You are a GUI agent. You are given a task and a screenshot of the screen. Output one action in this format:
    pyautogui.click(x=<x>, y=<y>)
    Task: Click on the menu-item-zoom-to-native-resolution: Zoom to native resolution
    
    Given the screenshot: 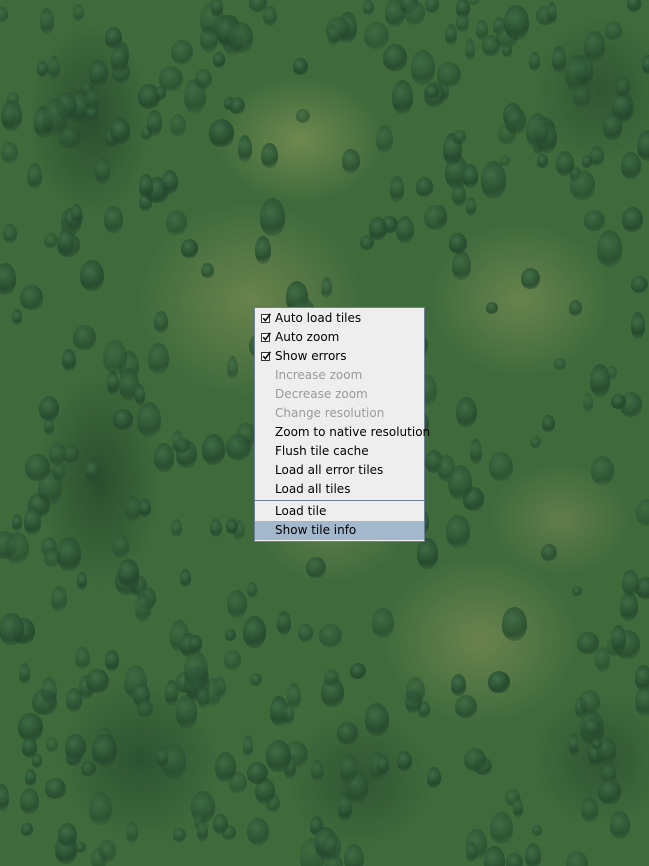 What is the action you would take?
    pyautogui.click(x=342, y=432)
    